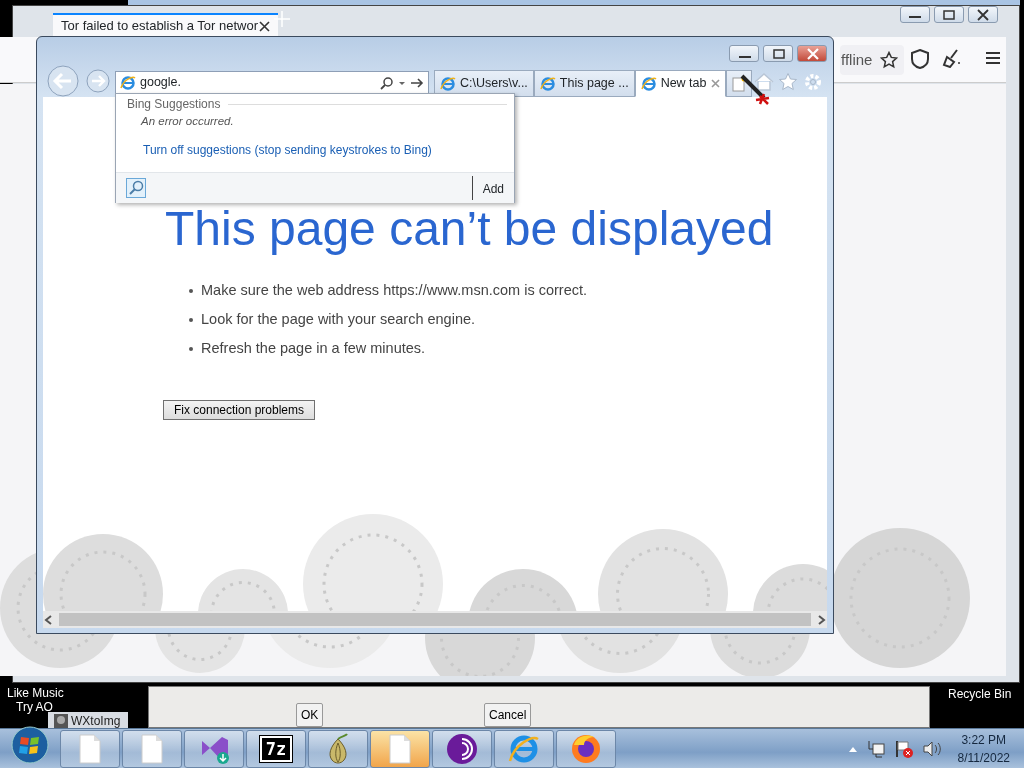 The image size is (1024, 768). Describe the element at coordinates (239, 410) in the screenshot. I see `fix-connection-button: Fix connection problems` at that location.